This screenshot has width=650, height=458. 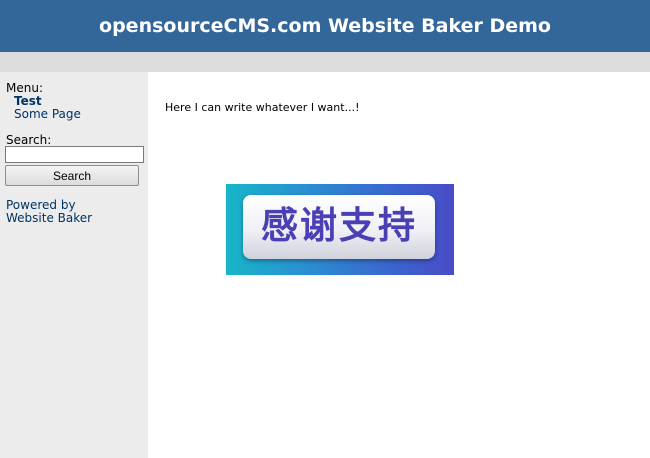 What do you see at coordinates (49, 218) in the screenshot?
I see `website-baker-link: Website Baker` at bounding box center [49, 218].